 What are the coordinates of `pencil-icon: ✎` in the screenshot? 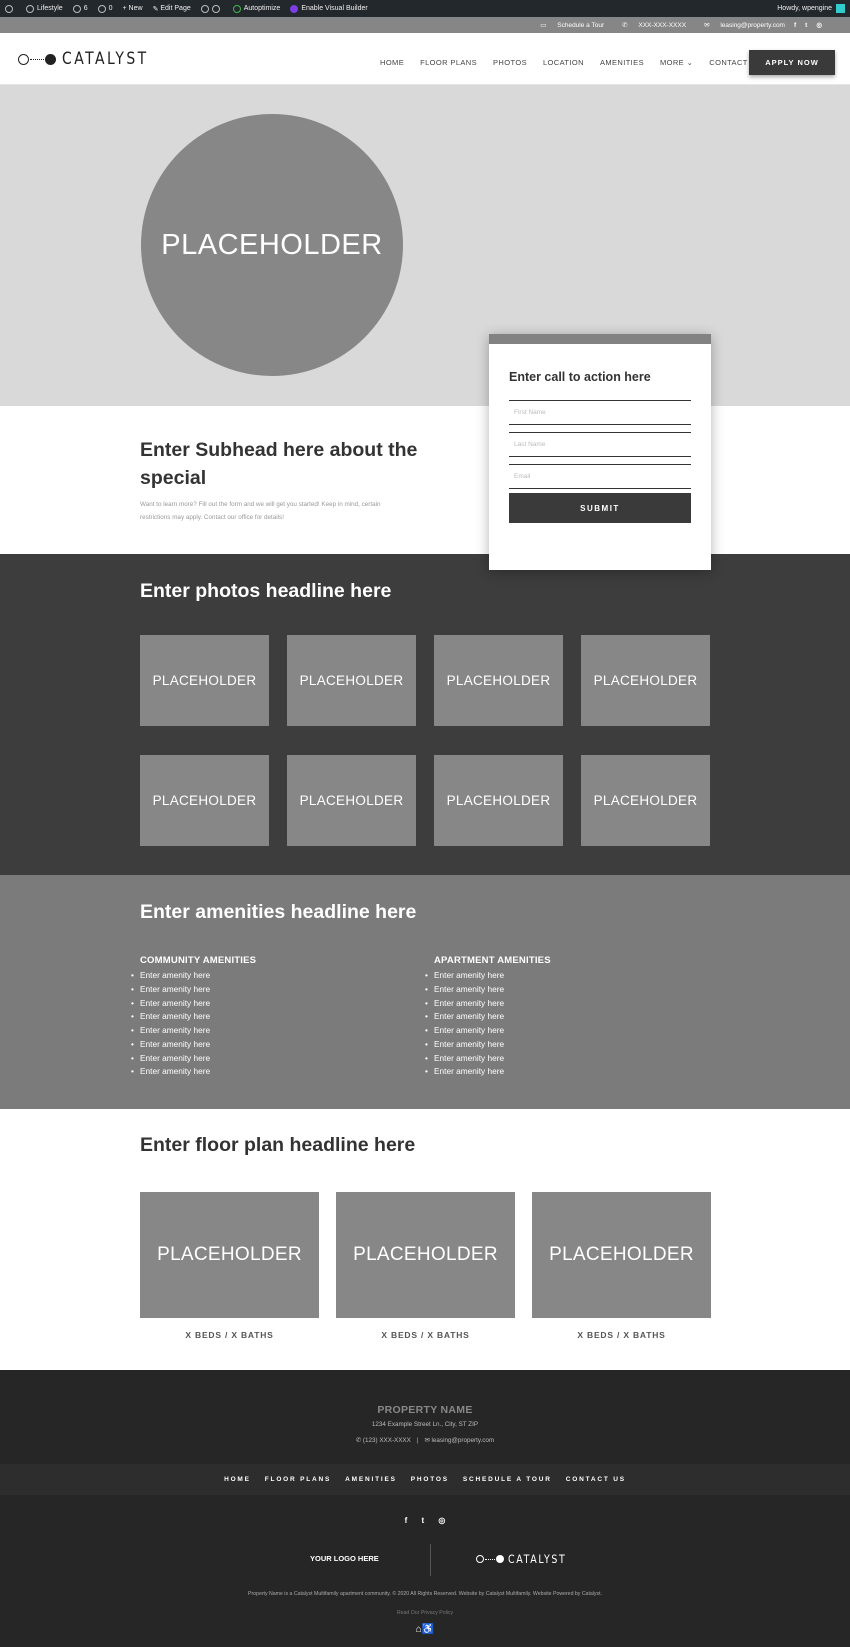 It's located at (156, 9).